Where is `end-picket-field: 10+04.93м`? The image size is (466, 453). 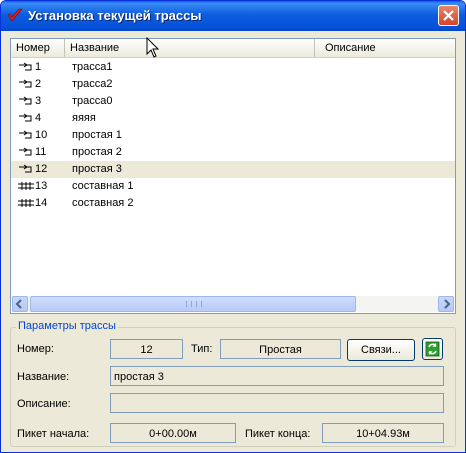
end-picket-field: 10+04.93м is located at coordinates (383, 433).